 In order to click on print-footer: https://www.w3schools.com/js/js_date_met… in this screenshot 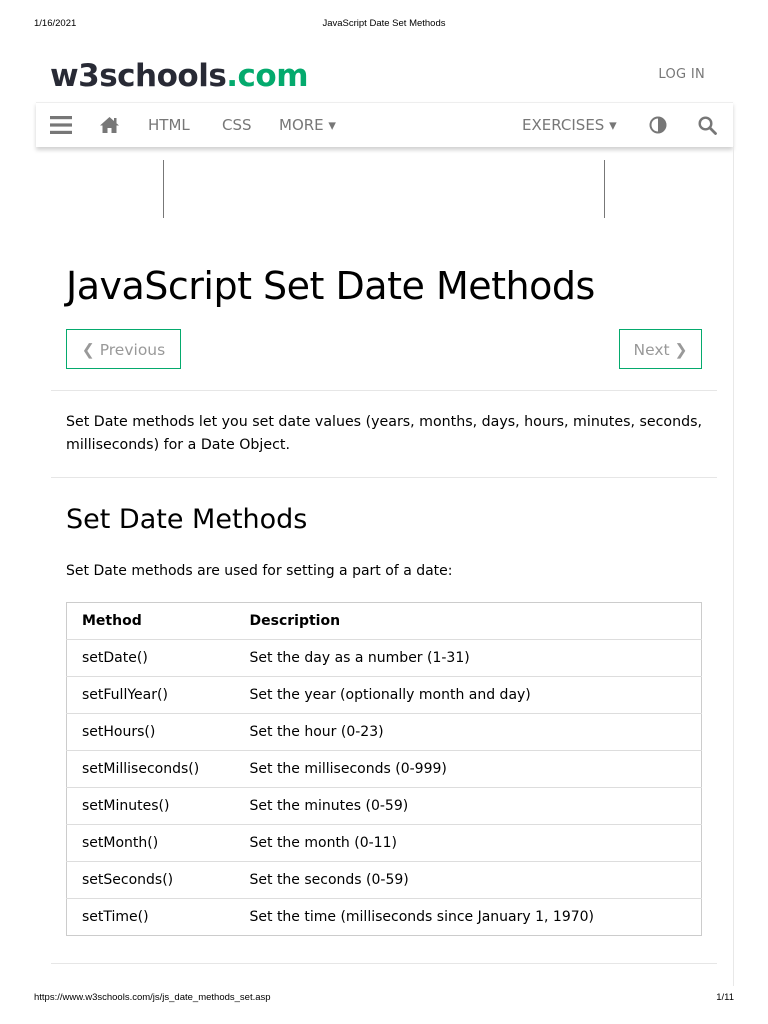, I will do `click(384, 999)`.